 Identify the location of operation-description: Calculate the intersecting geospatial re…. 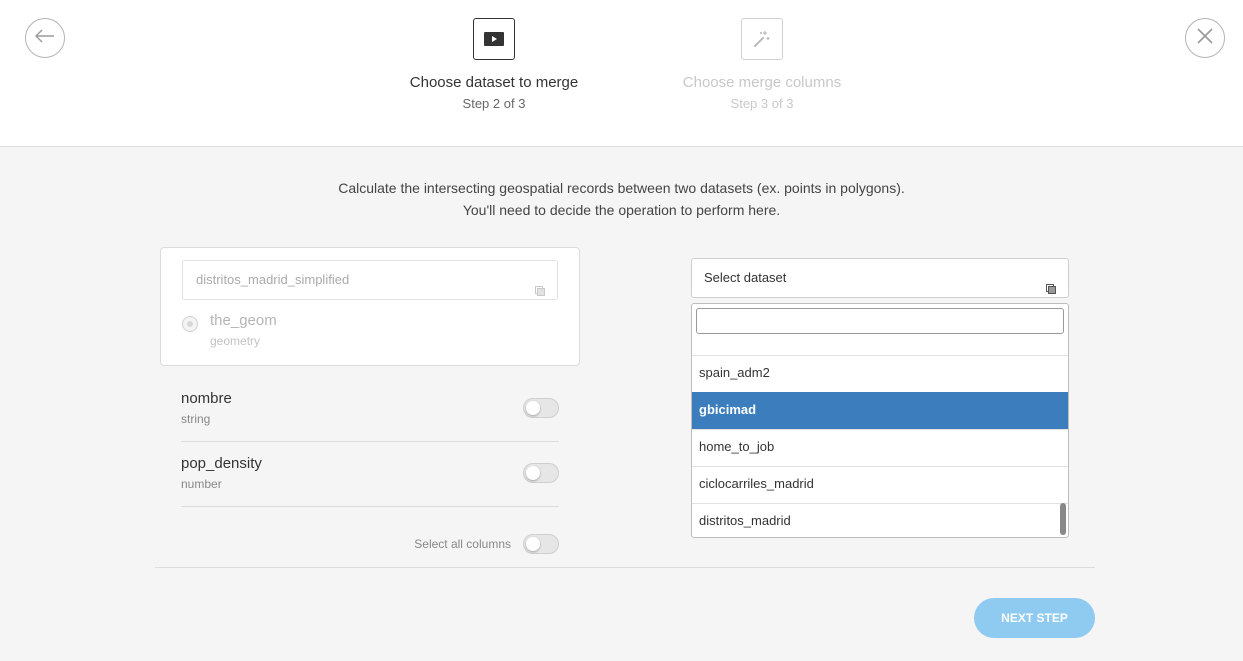
(621, 199).